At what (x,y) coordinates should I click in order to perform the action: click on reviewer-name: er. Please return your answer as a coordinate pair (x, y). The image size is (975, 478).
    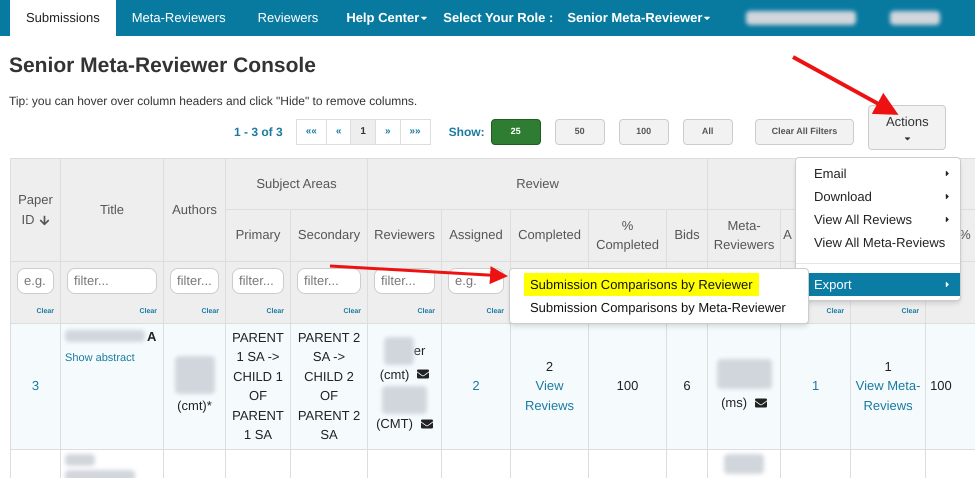
    Looking at the image, I should click on (420, 351).